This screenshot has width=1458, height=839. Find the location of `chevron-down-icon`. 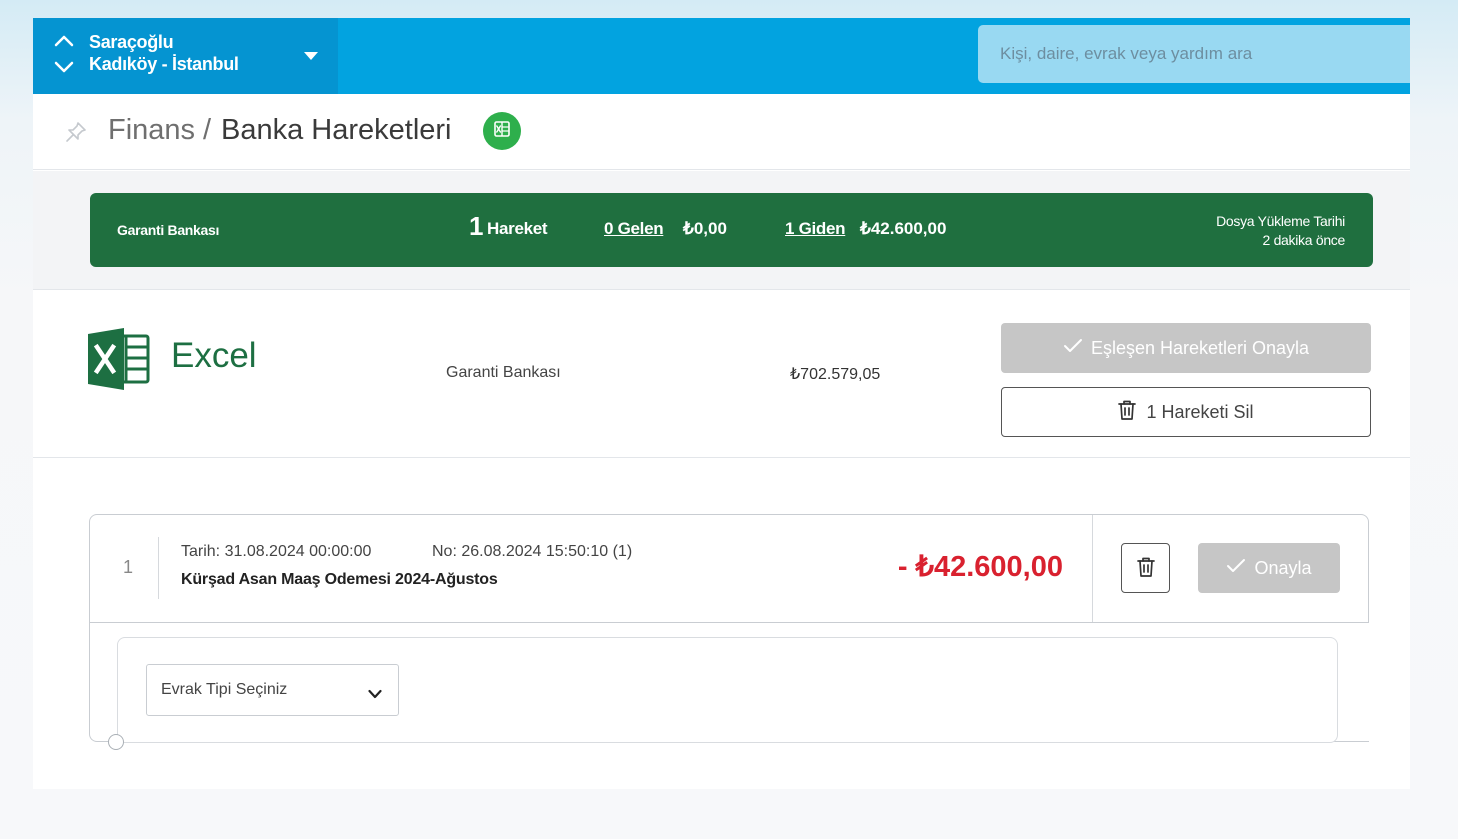

chevron-down-icon is located at coordinates (375, 692).